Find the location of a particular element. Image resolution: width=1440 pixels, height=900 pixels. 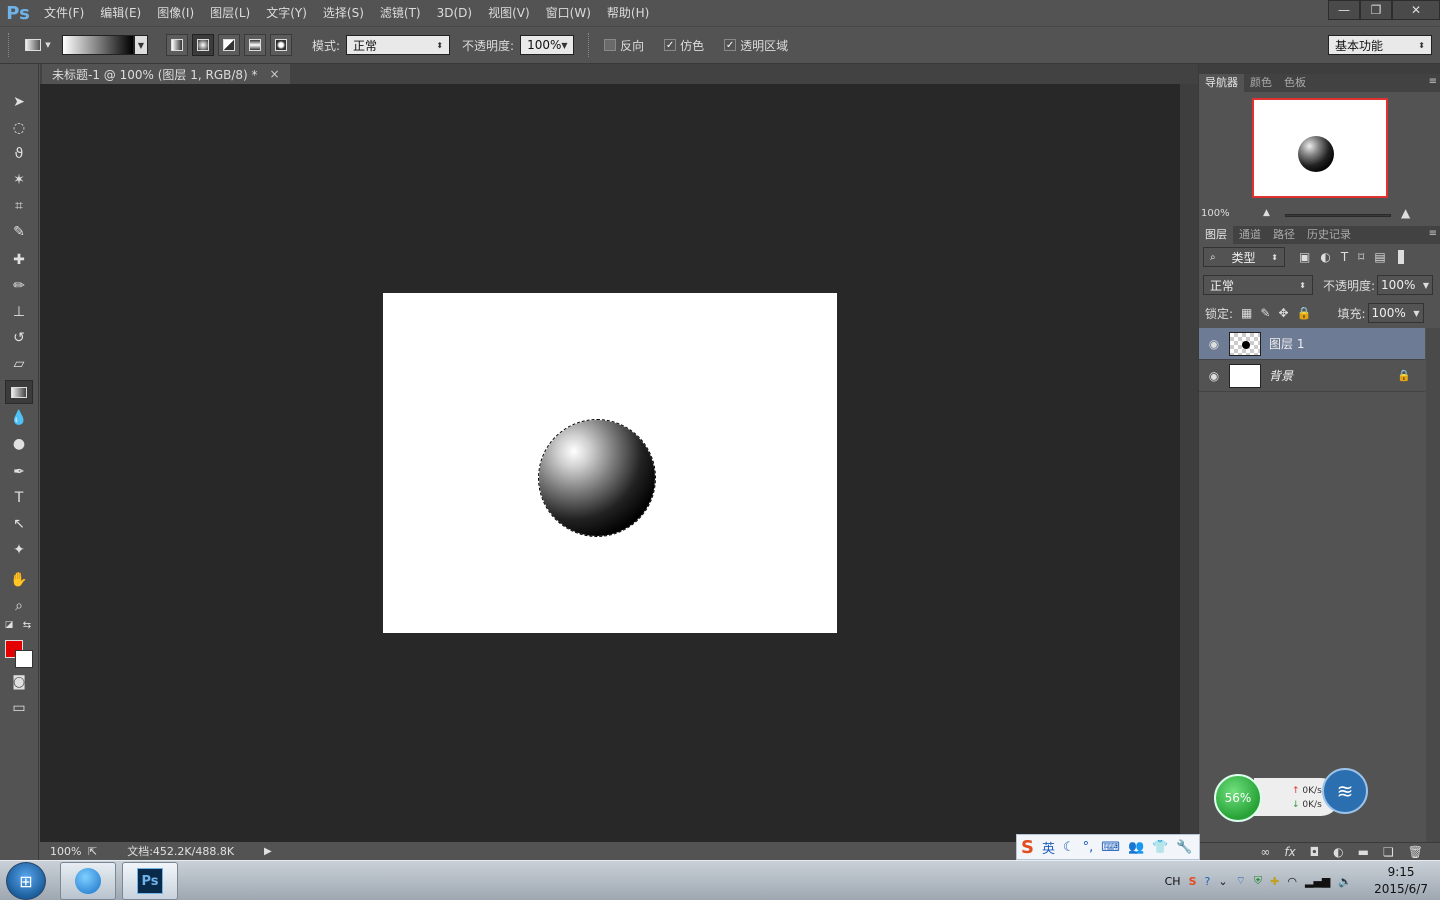

tab-channels: 通道 is located at coordinates (1250, 235).